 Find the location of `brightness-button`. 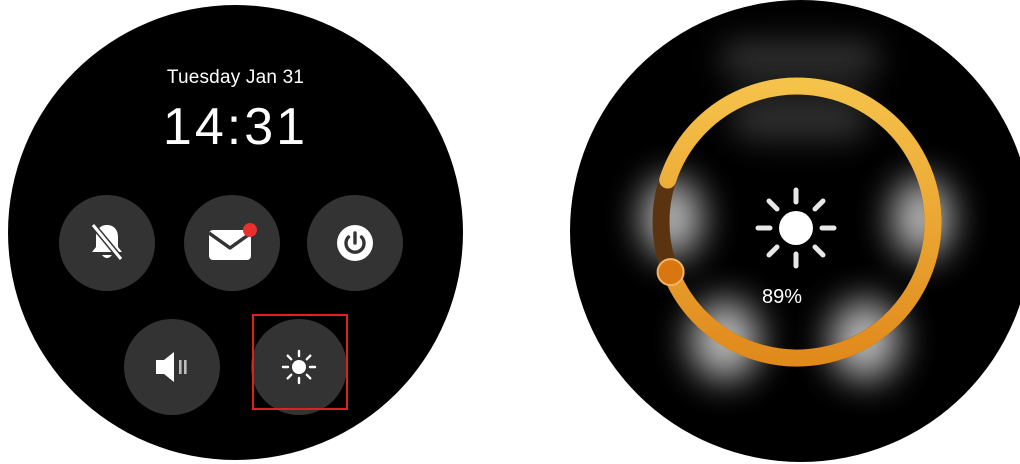

brightness-button is located at coordinates (299, 367).